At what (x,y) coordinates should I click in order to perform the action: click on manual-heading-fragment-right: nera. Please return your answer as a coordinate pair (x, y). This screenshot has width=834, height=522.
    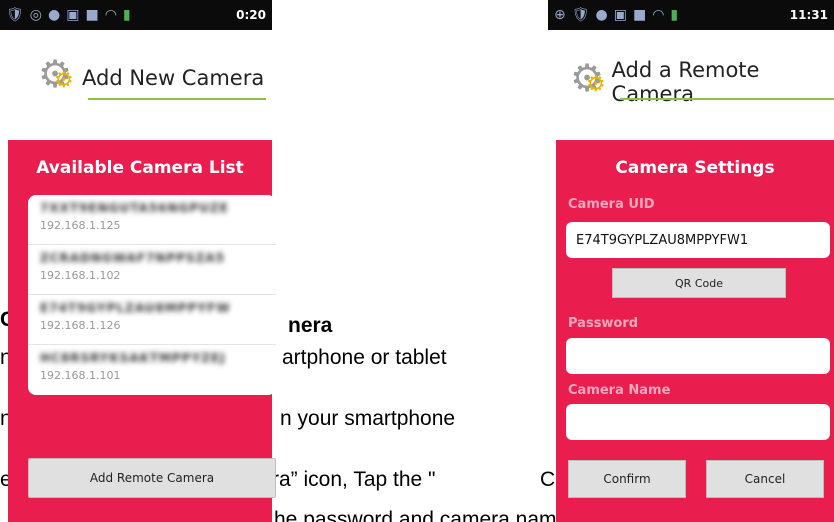
    Looking at the image, I should click on (310, 325).